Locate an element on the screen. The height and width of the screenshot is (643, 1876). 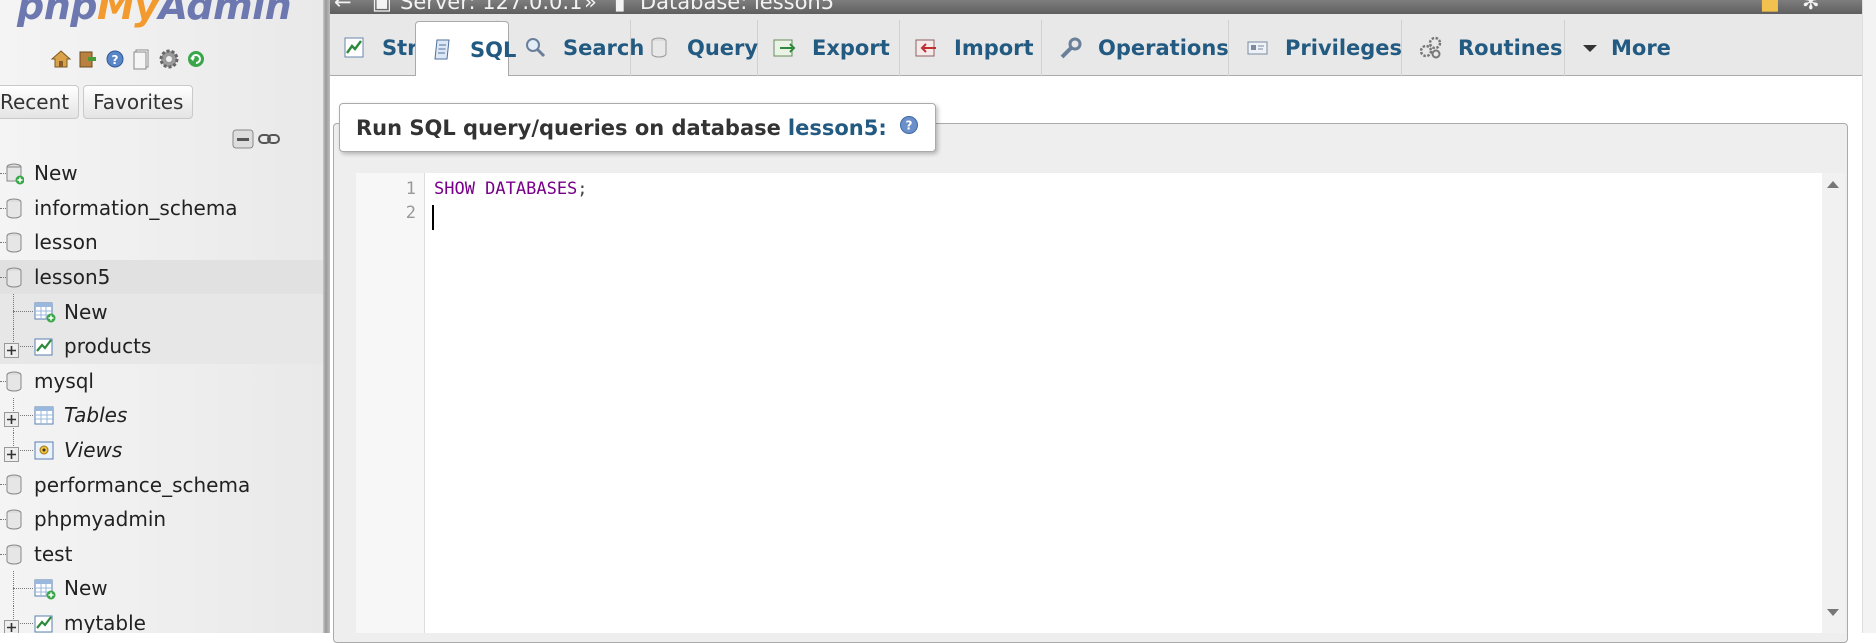
logo-text-my: My is located at coordinates (127, 14).